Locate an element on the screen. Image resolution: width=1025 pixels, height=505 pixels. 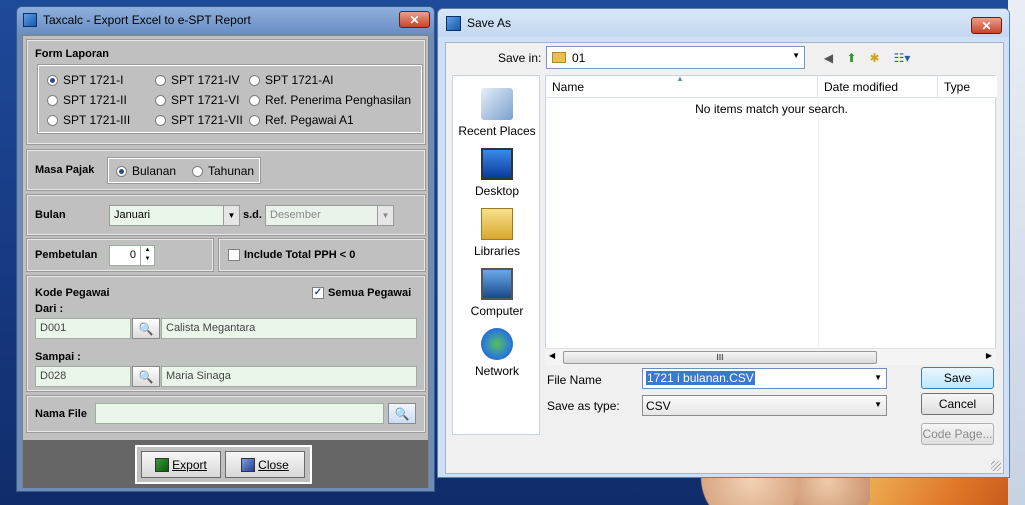
save-button: Save is located at coordinates (957, 378).